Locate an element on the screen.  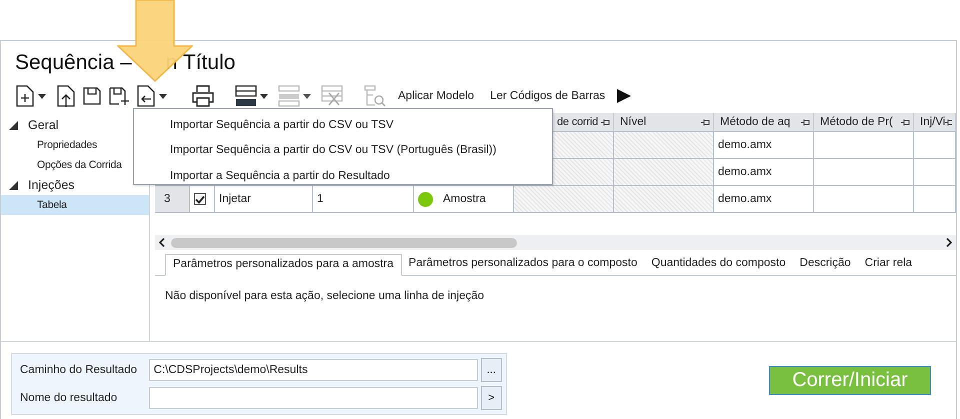
window-title: n Título is located at coordinates (201, 63).